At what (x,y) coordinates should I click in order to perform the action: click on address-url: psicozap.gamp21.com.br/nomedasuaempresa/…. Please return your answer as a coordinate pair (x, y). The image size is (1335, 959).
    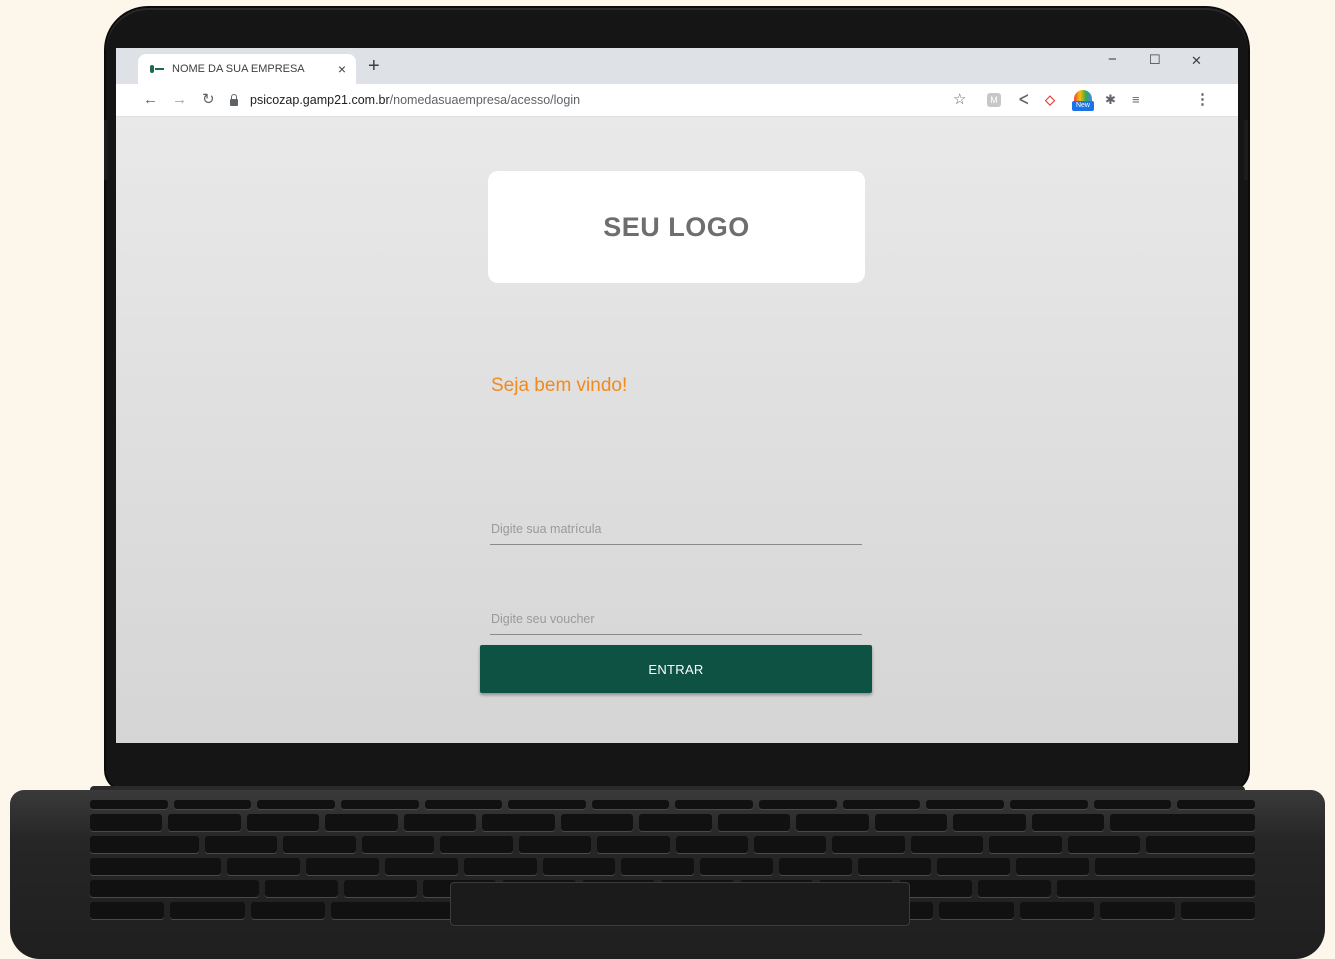
    Looking at the image, I should click on (415, 100).